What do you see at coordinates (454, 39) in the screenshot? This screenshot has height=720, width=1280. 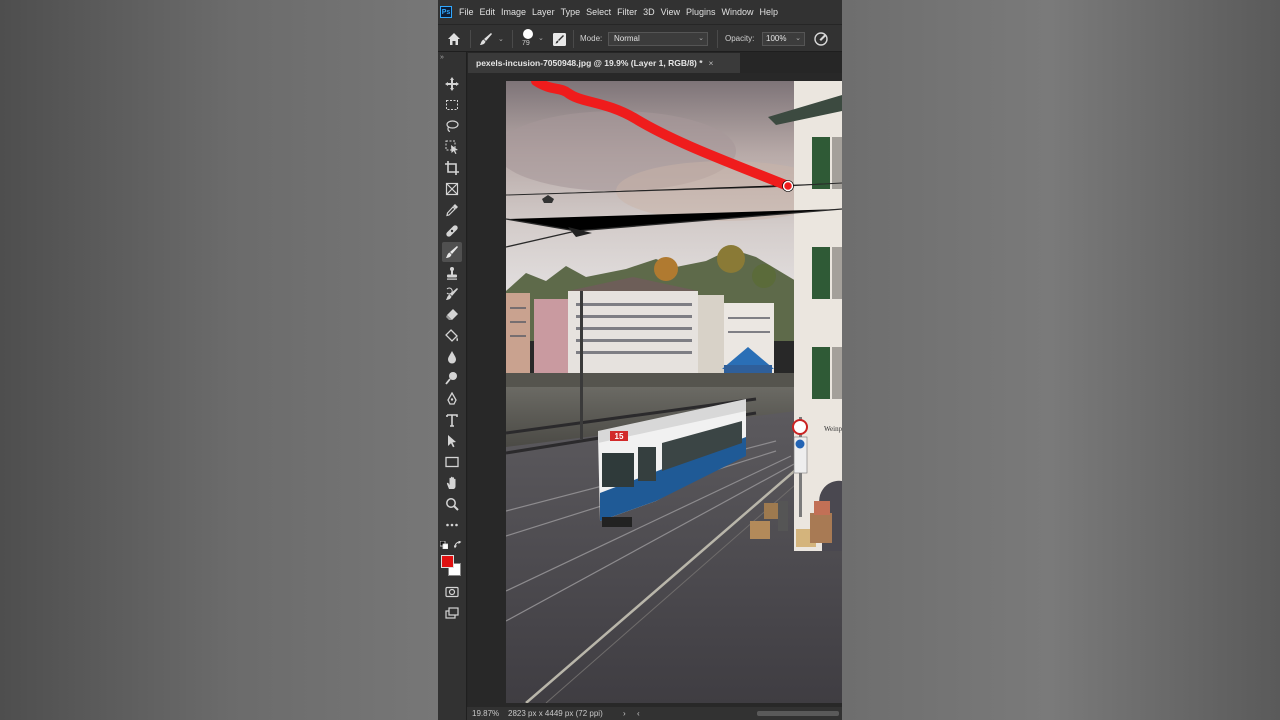 I see `home-icon` at bounding box center [454, 39].